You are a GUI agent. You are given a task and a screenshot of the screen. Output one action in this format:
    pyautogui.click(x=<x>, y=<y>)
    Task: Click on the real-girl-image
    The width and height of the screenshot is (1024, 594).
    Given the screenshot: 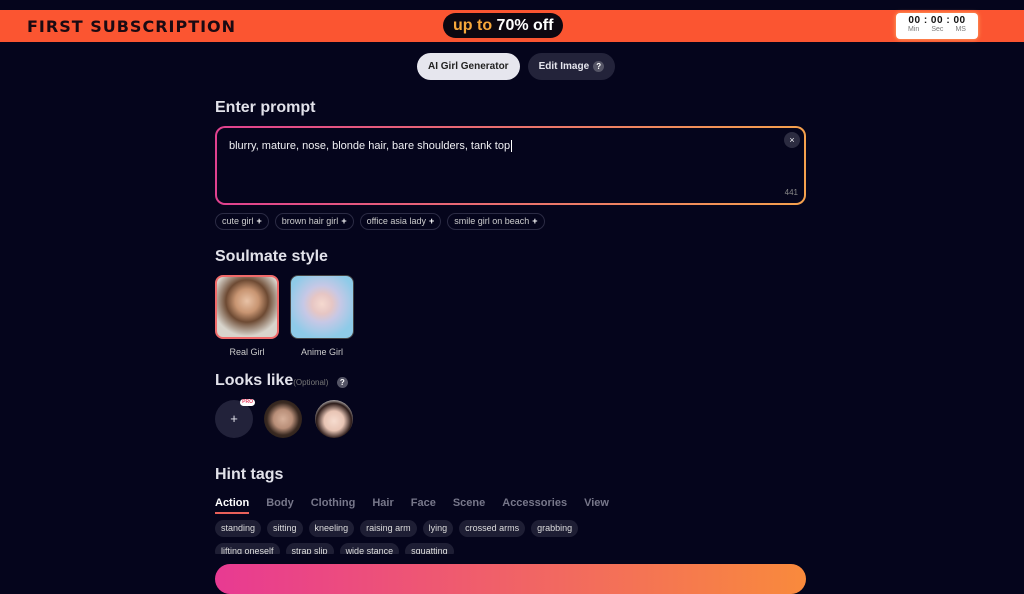 What is the action you would take?
    pyautogui.click(x=247, y=307)
    